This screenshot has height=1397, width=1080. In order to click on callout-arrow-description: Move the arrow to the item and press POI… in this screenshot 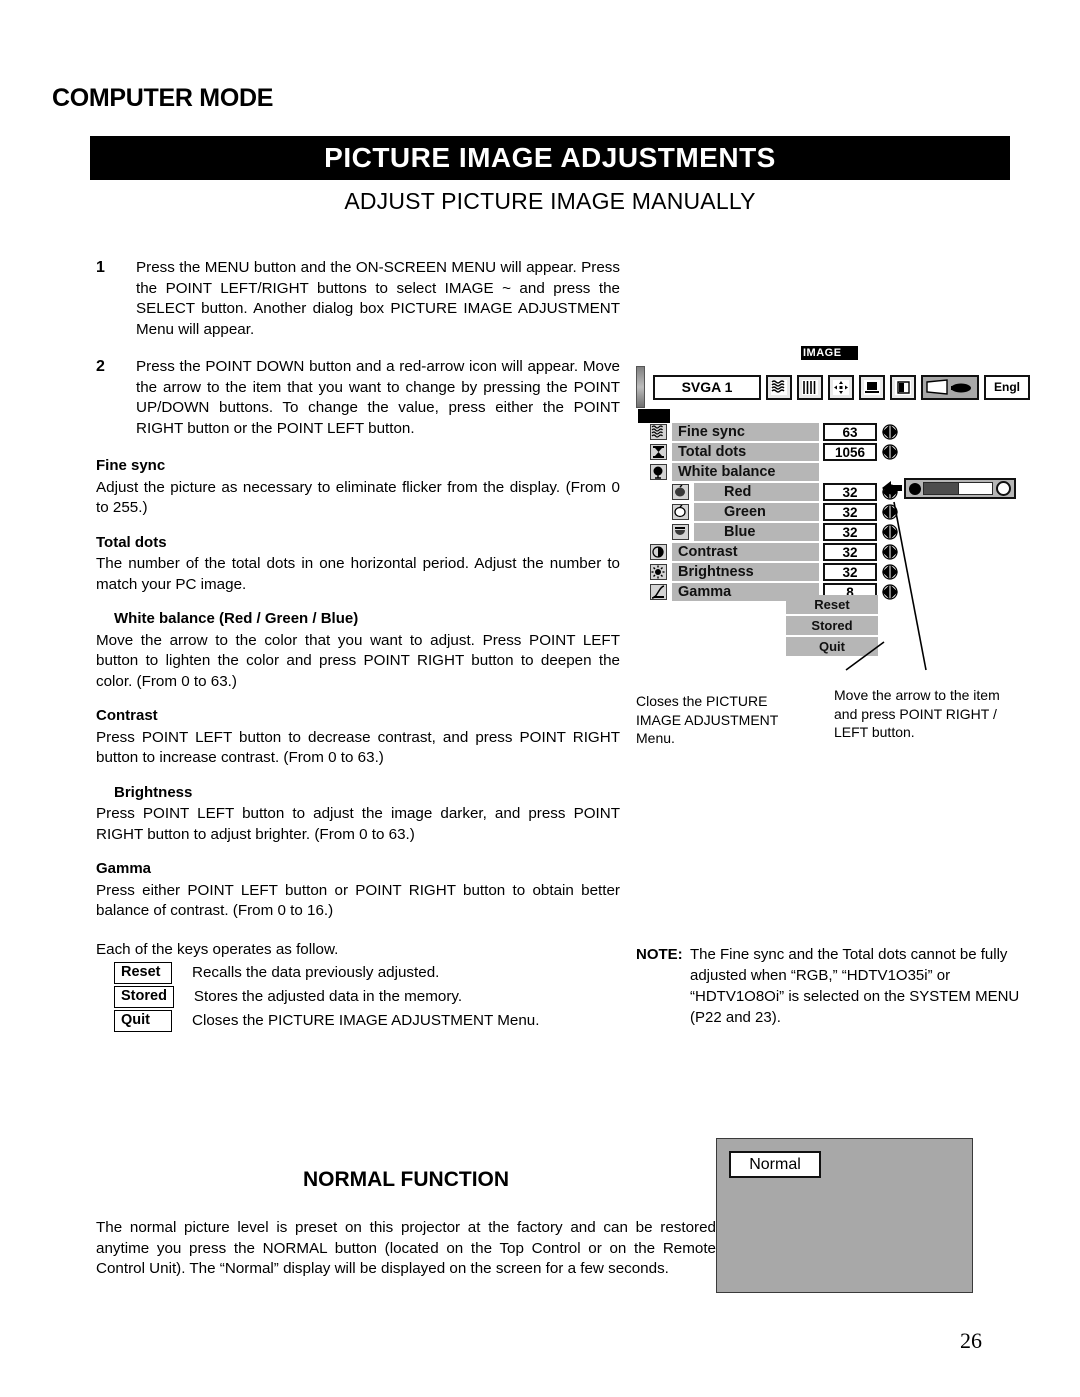, I will do `click(917, 713)`.